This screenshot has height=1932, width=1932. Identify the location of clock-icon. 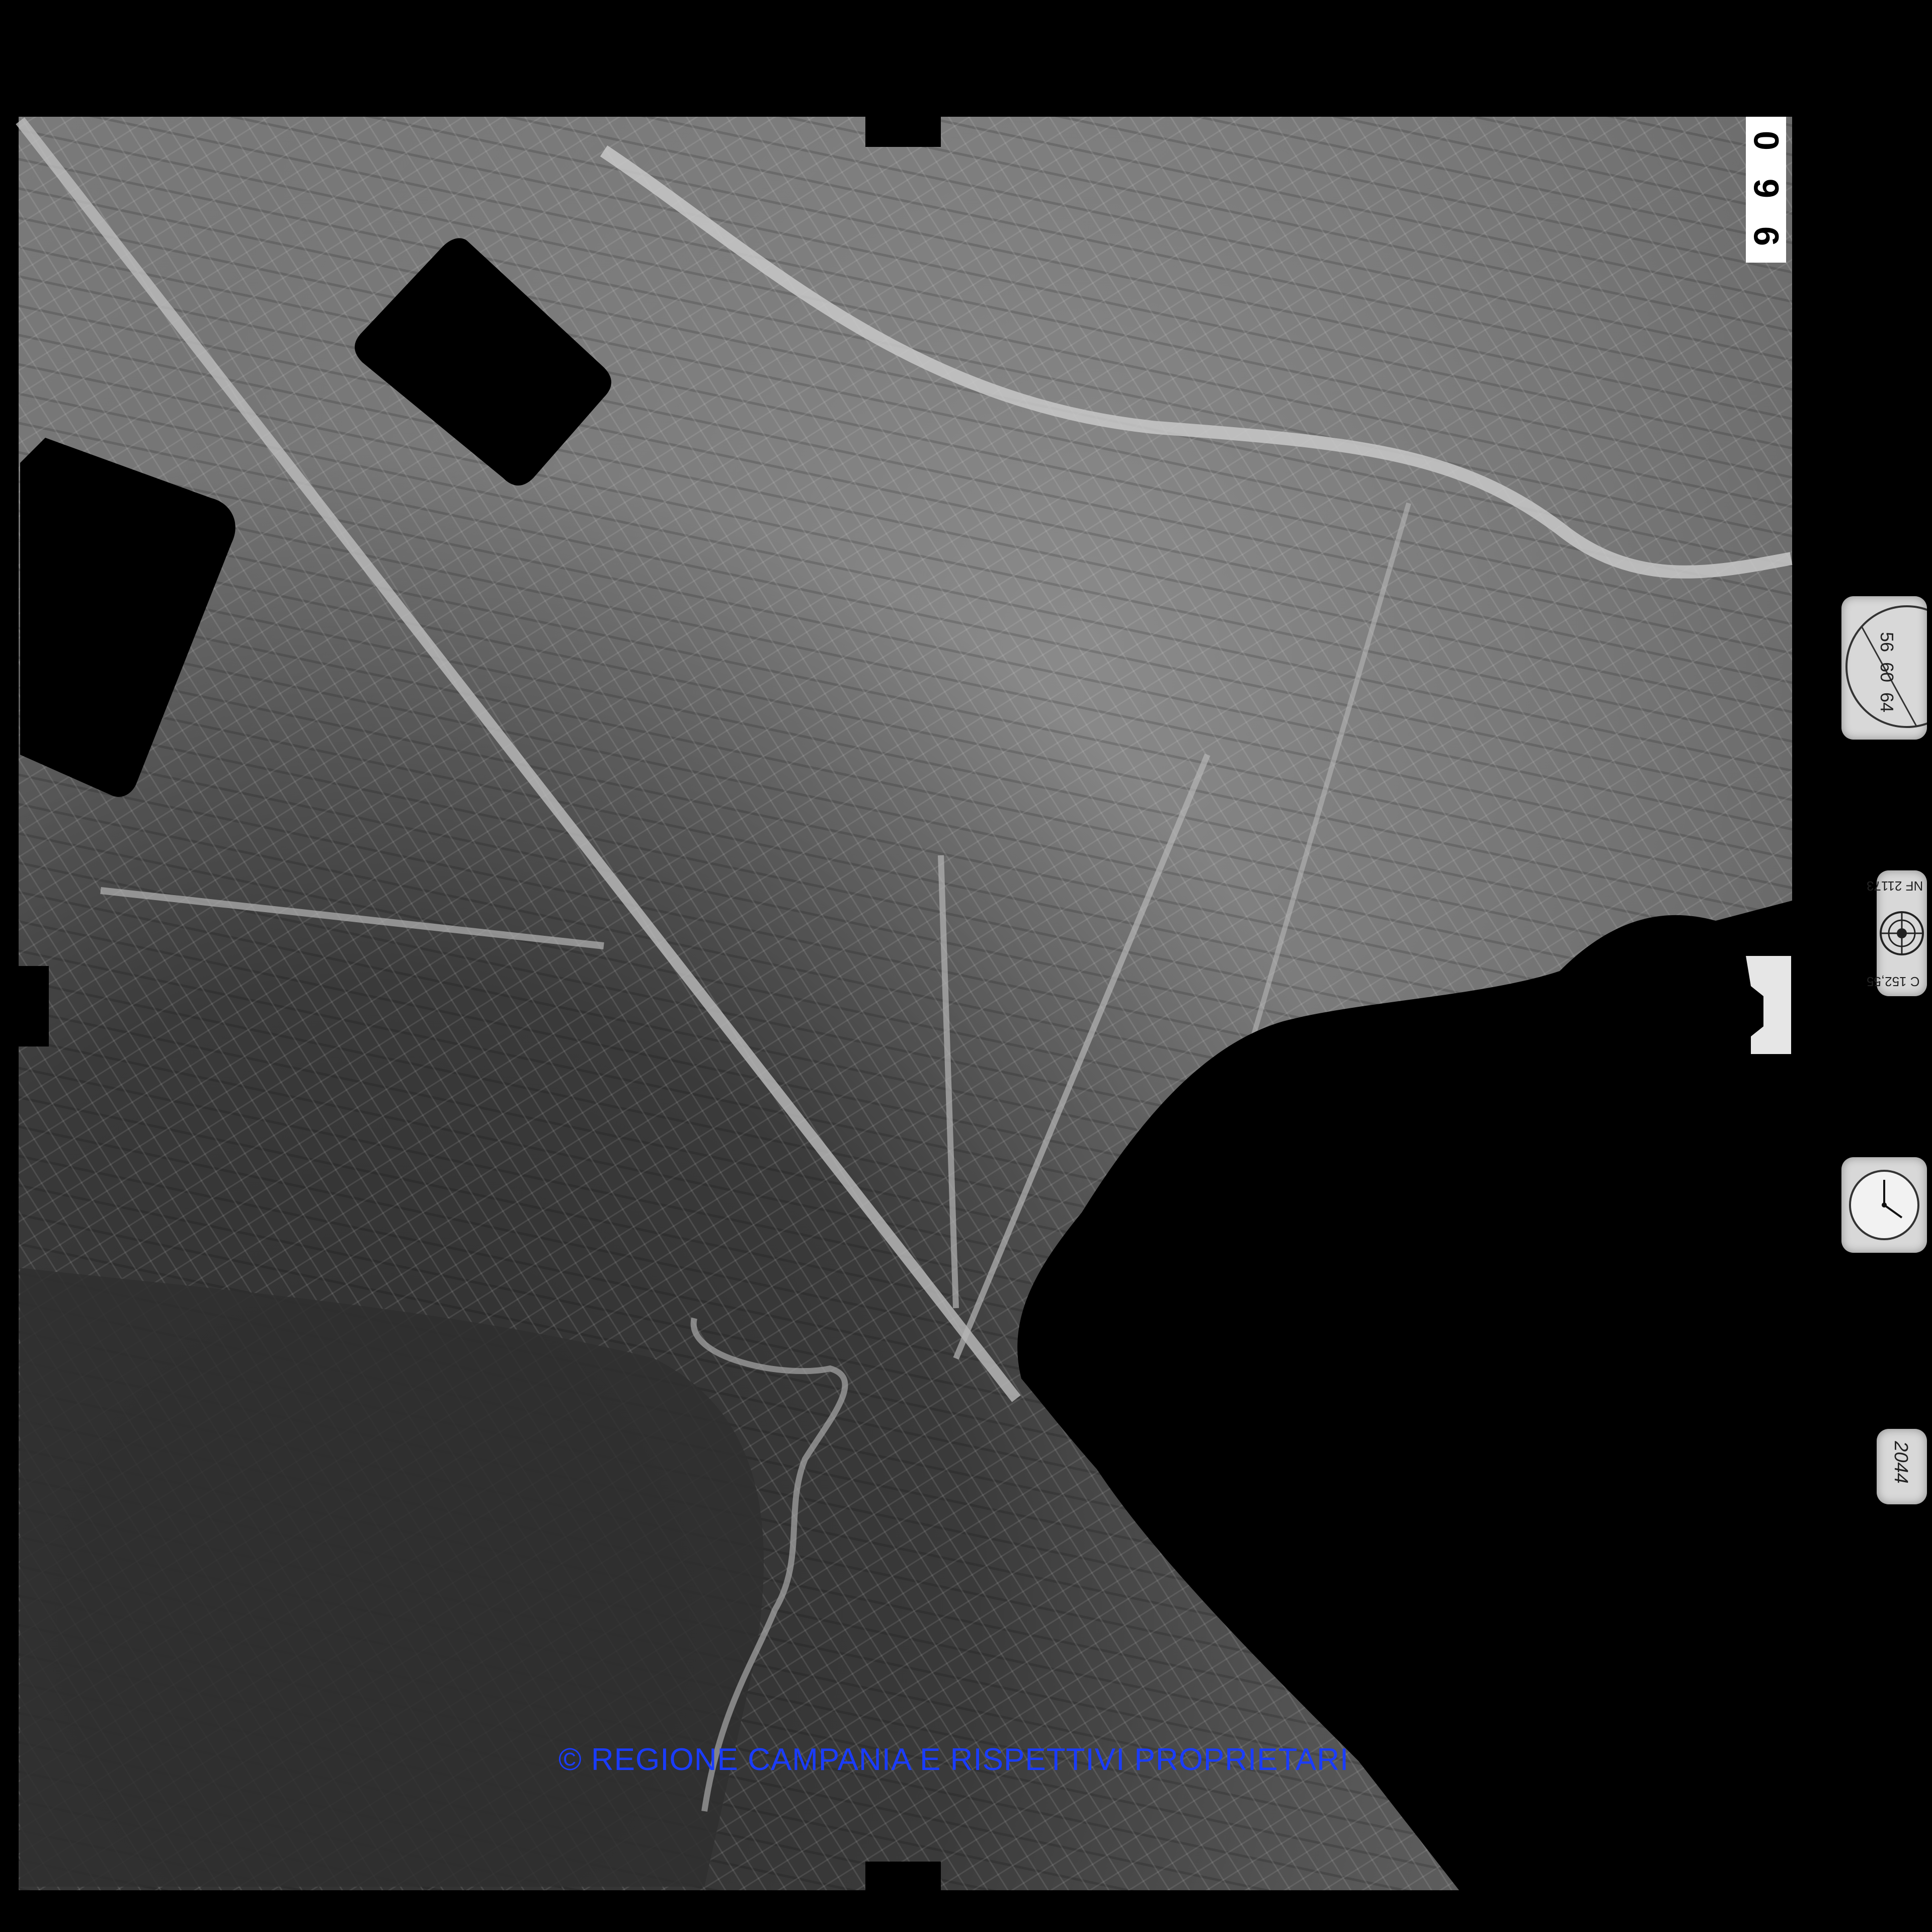
(1884, 1205).